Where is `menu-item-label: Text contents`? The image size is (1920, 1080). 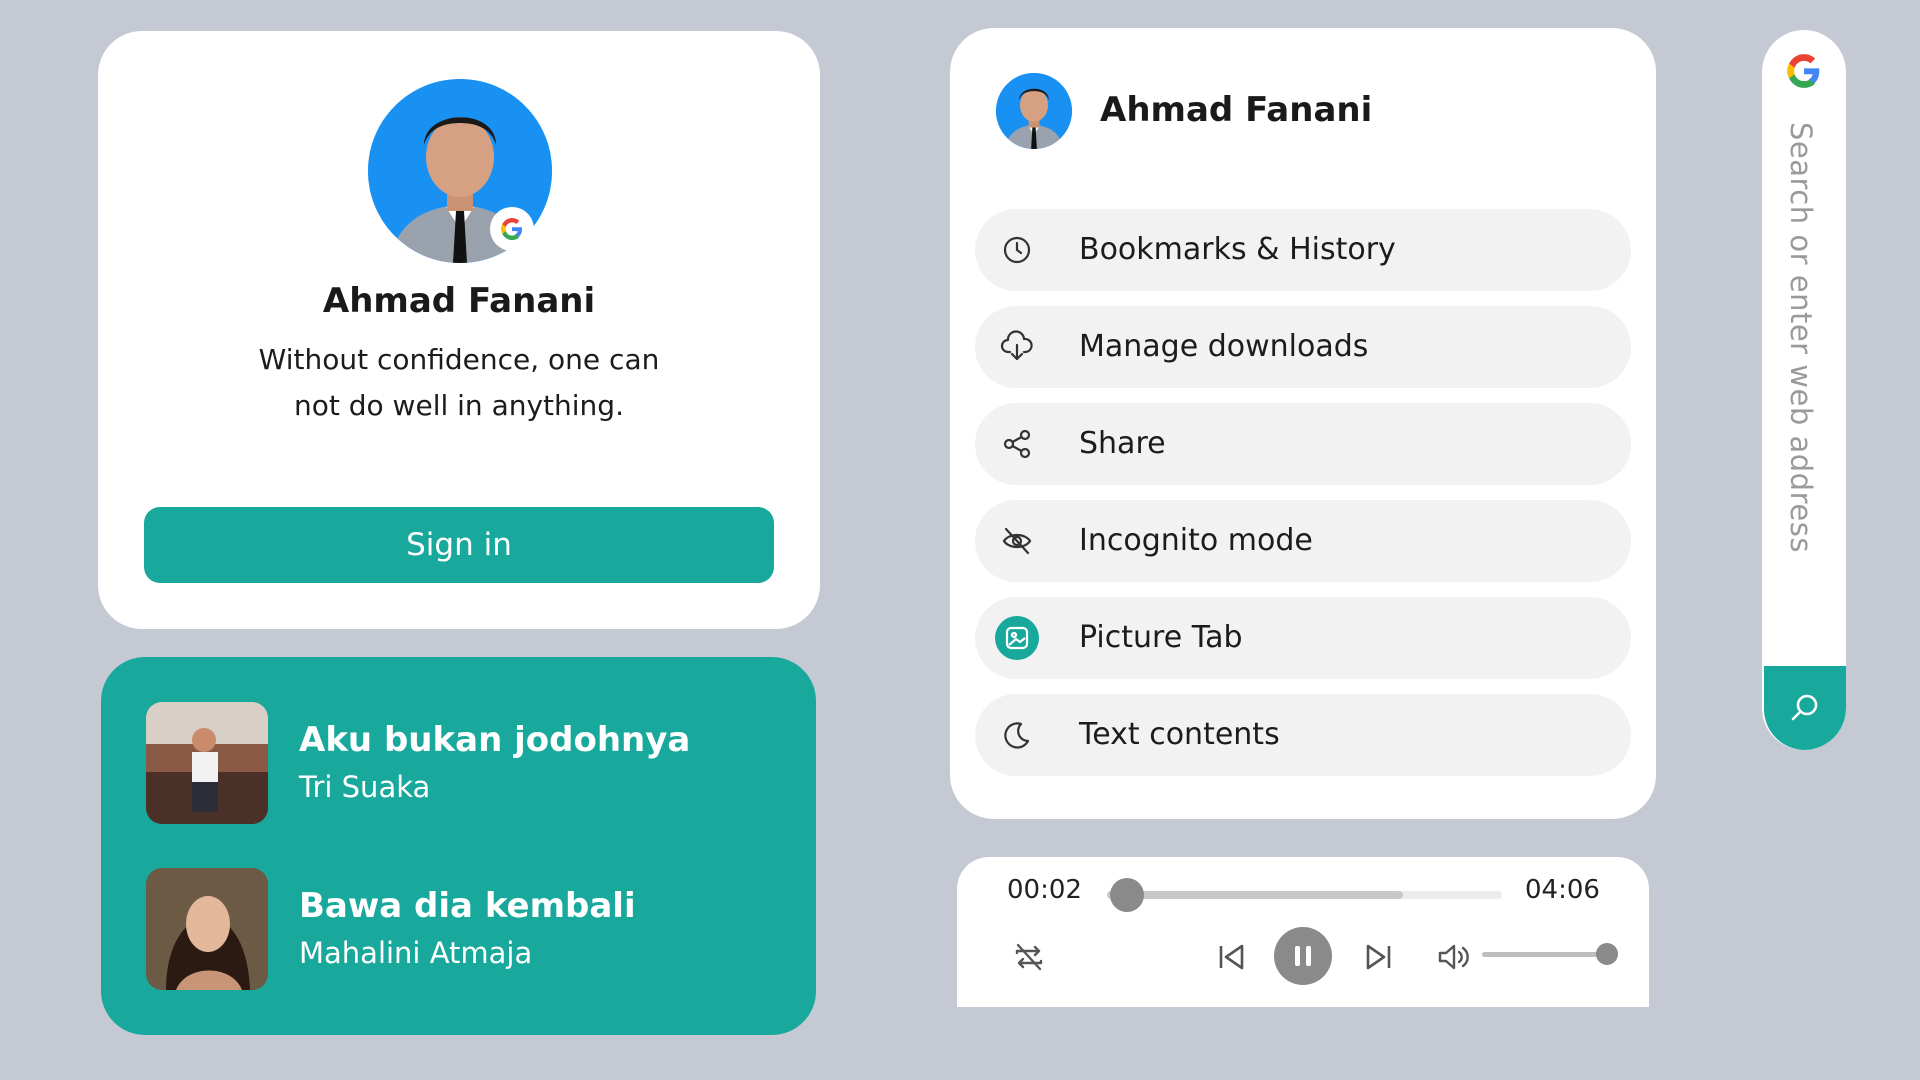
menu-item-label: Text contents is located at coordinates (1179, 734).